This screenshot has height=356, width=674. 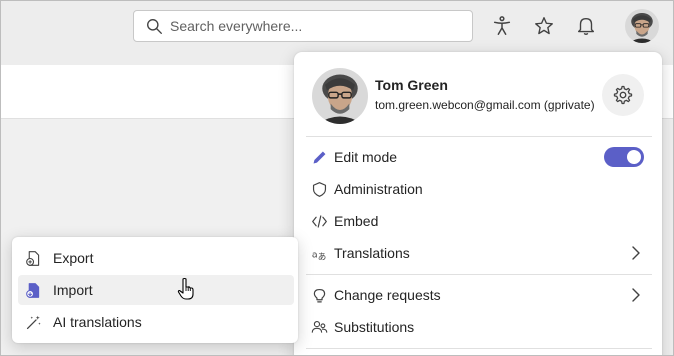 I want to click on accessibility-icon, so click(x=502, y=25).